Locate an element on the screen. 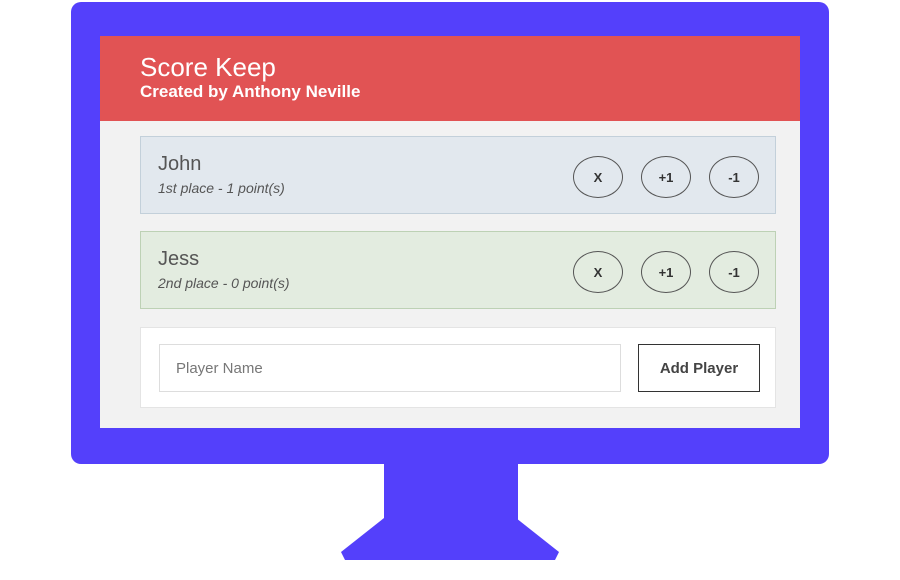  player-name: Jess is located at coordinates (179, 259).